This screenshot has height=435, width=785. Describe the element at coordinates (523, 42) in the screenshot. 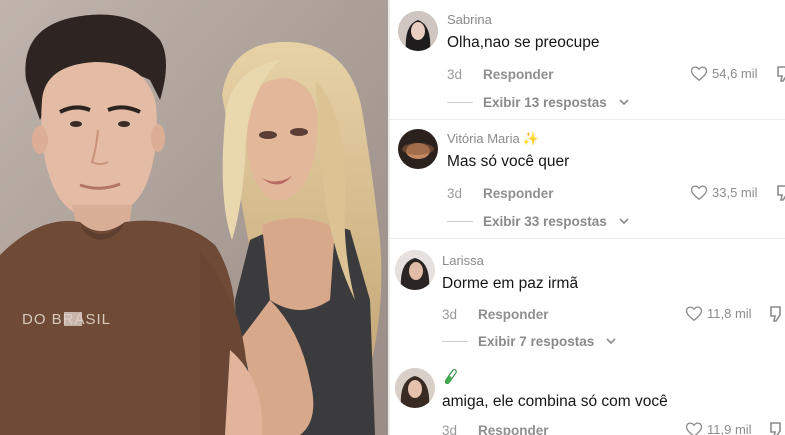

I see `comment-text: Olha,nao se preocupe` at that location.